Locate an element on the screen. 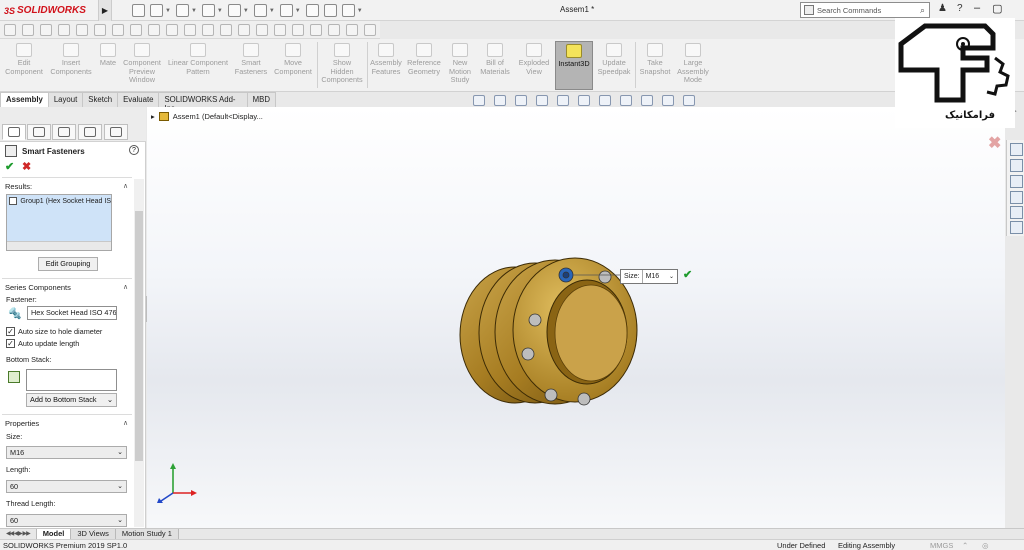 This screenshot has width=1024, height=550. linear-pattern-button: Linear Component Pattern is located at coordinates (198, 59).